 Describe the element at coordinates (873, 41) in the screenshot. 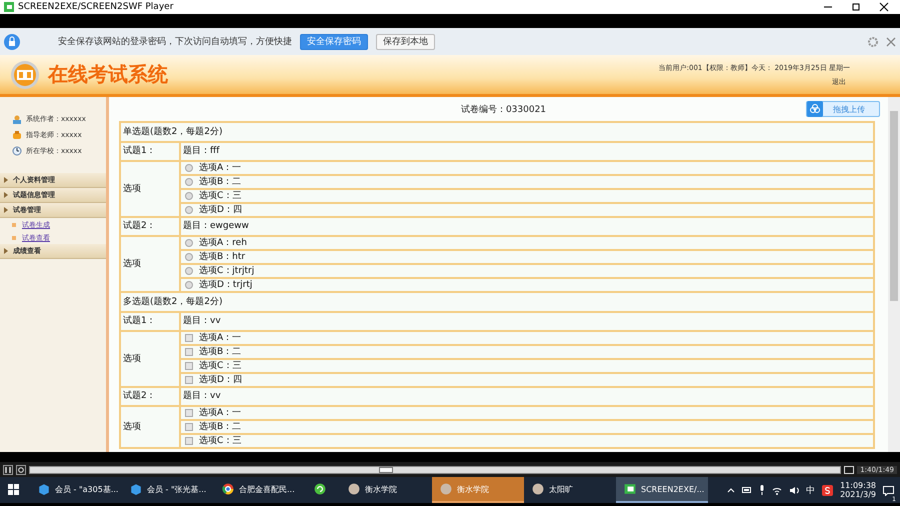

I see `settings-icon` at that location.